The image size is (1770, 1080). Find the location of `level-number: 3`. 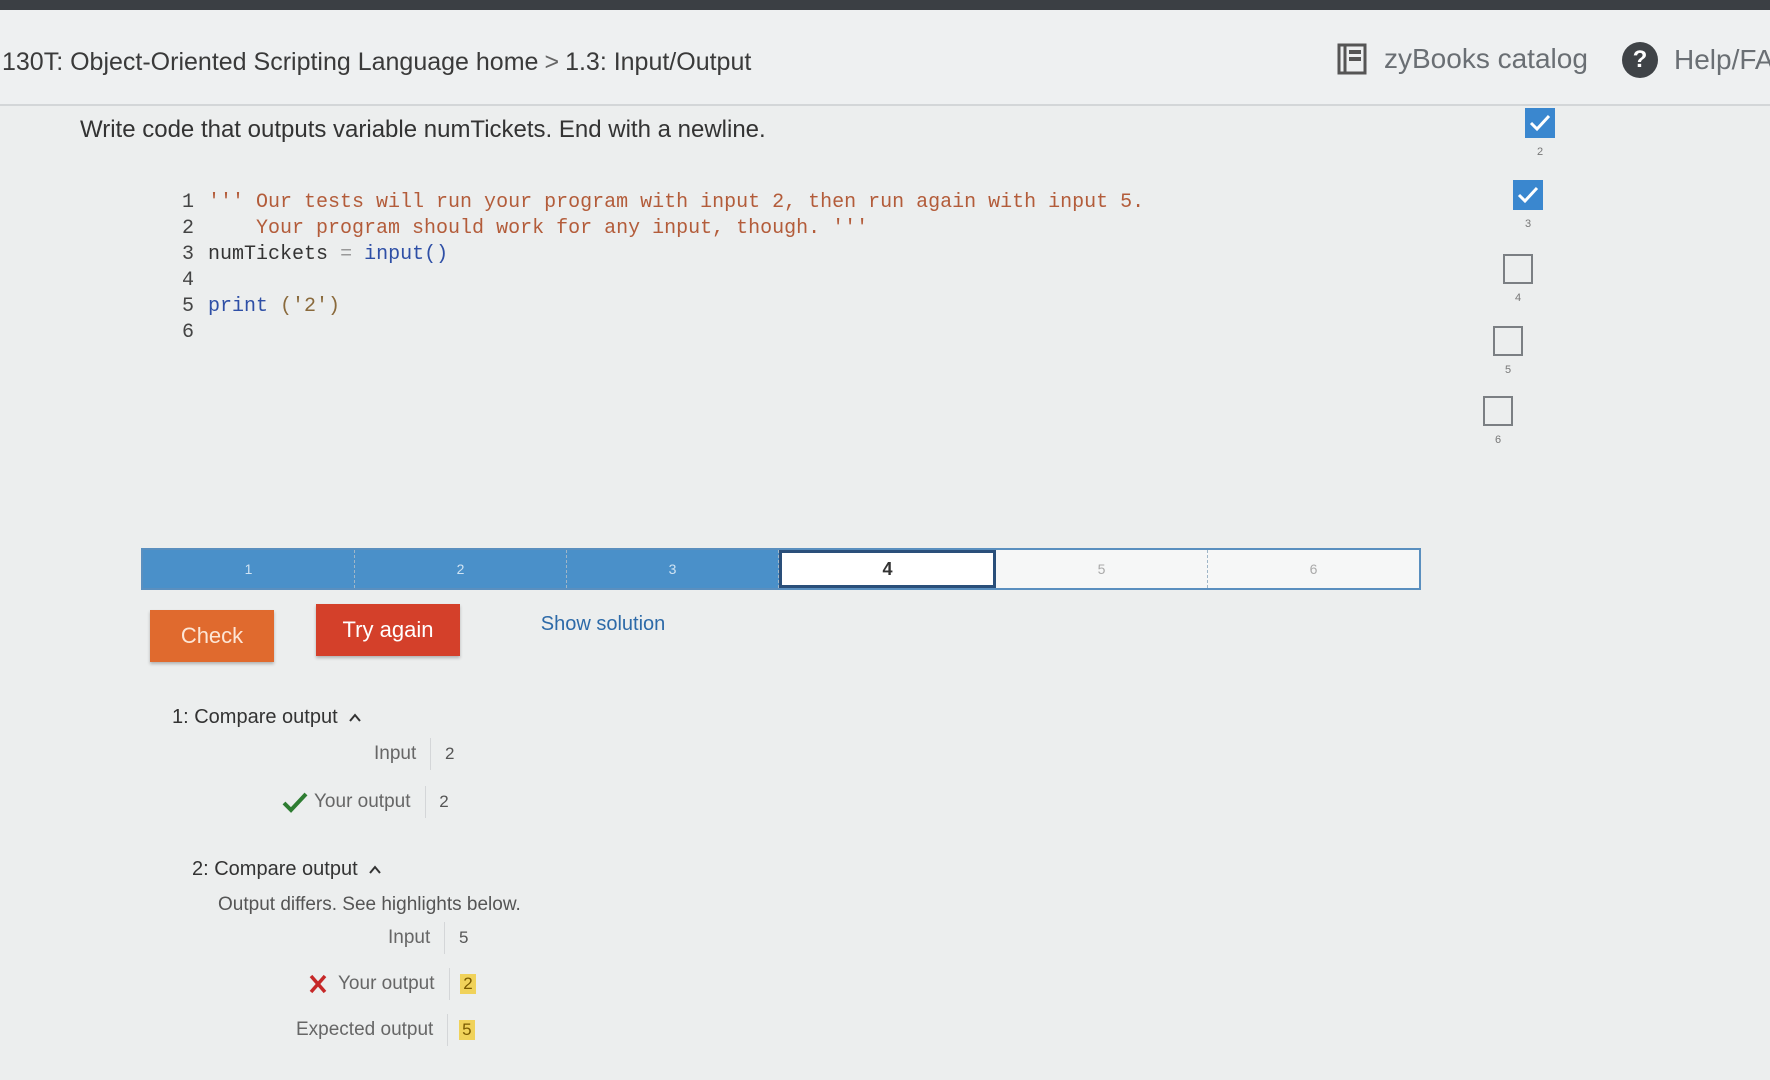

level-number: 3 is located at coordinates (1528, 224).